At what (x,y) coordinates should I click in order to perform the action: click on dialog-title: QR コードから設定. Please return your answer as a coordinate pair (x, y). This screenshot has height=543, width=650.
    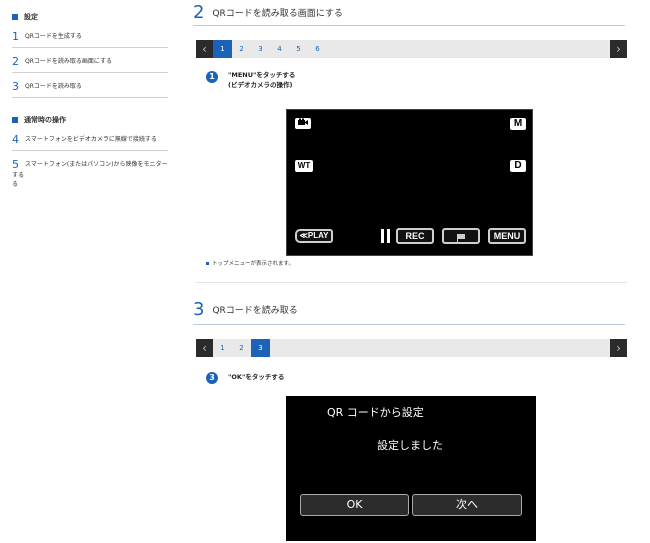
    Looking at the image, I should click on (375, 412).